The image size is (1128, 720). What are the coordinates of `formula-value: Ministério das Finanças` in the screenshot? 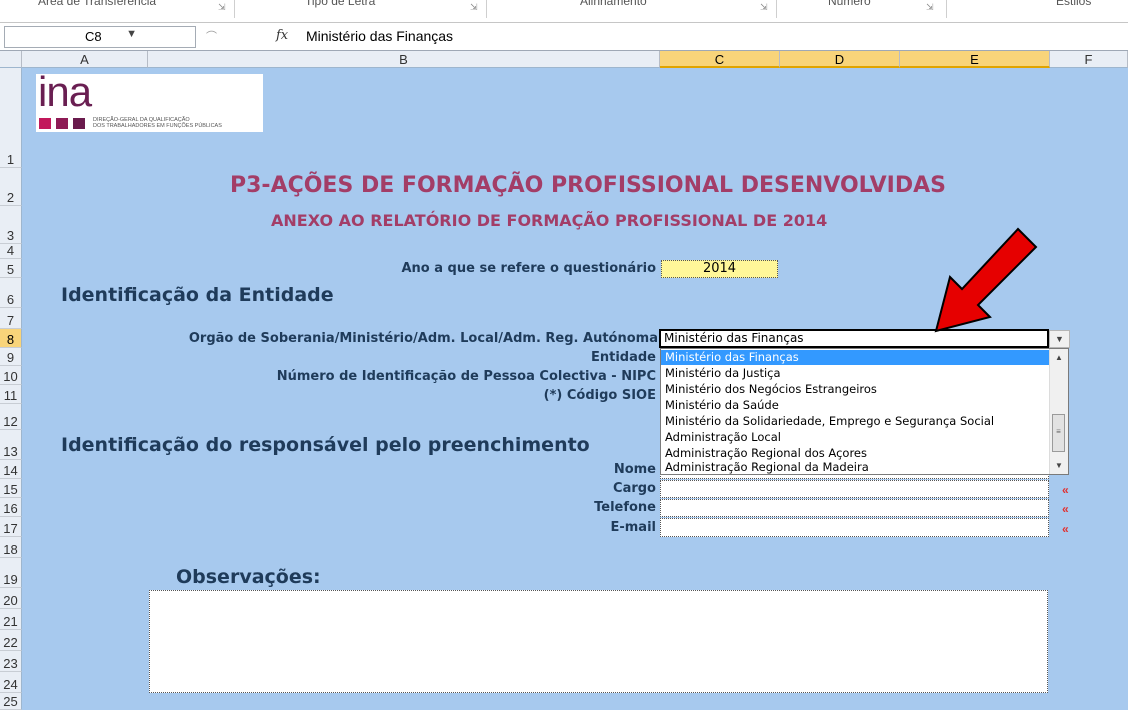 It's located at (379, 36).